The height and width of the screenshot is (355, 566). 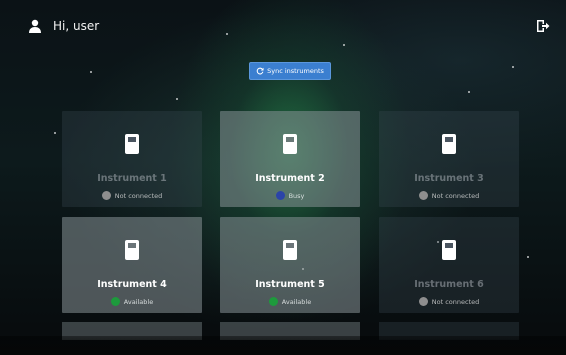 What do you see at coordinates (296, 195) in the screenshot?
I see `status-label: Busy` at bounding box center [296, 195].